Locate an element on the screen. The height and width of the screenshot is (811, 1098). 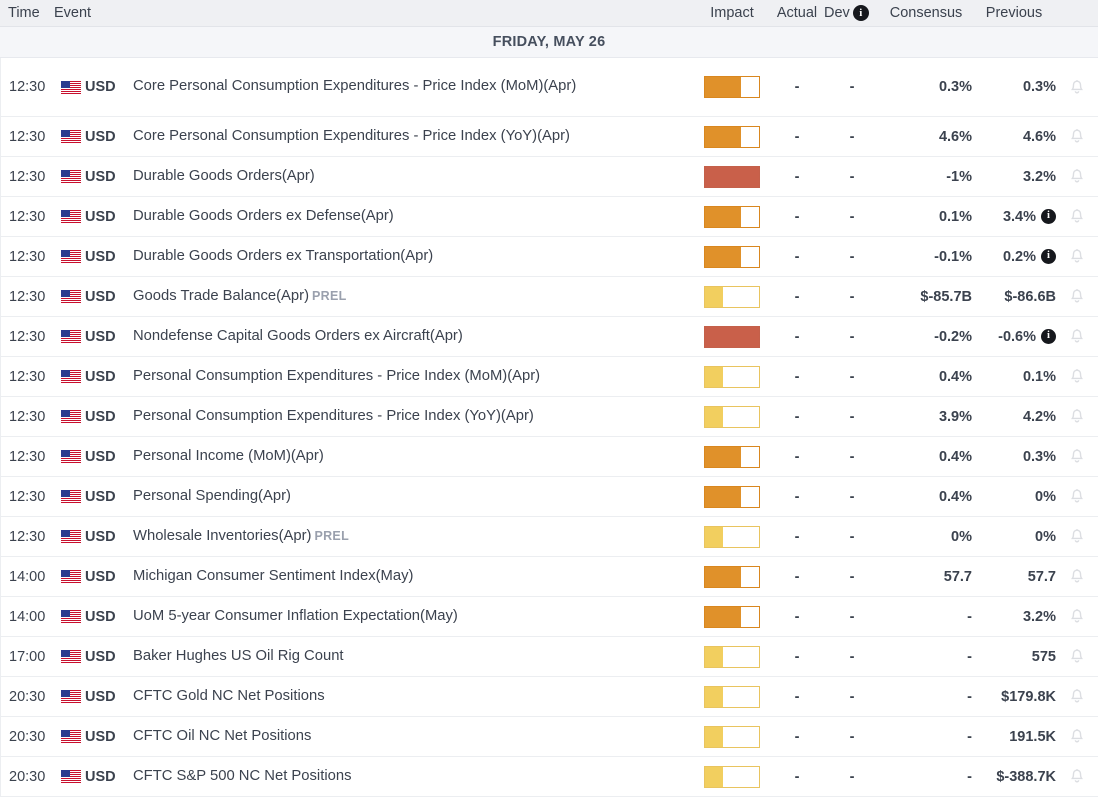
event-name: Personal Income (MoM)(Apr) is located at coordinates (413, 457).